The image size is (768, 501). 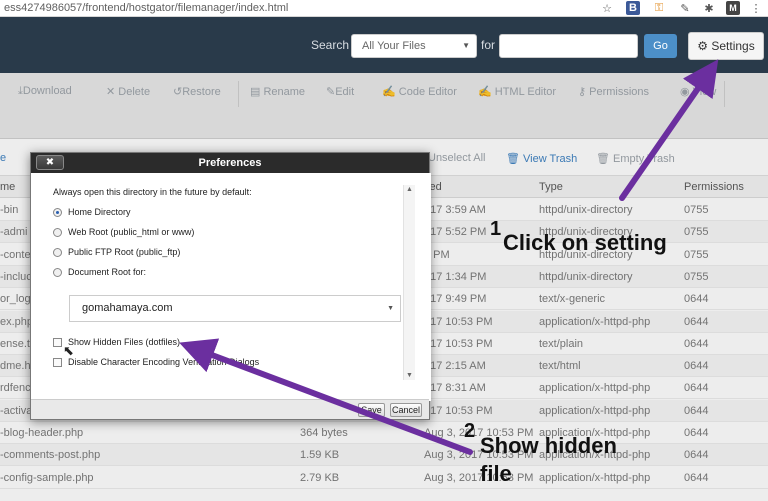 What do you see at coordinates (733, 8) in the screenshot?
I see `mail-extension-icon: M` at bounding box center [733, 8].